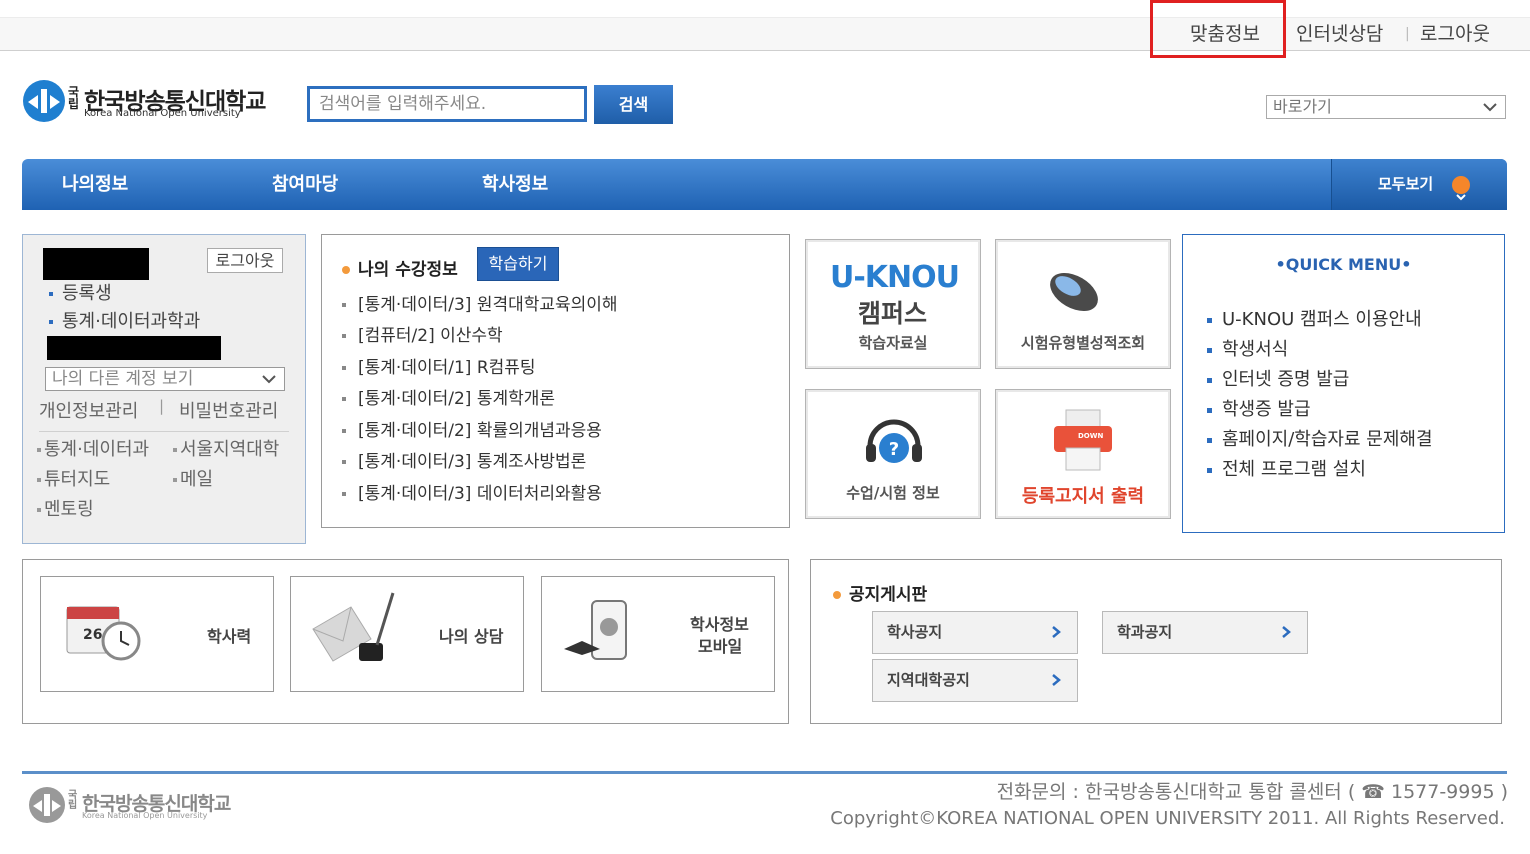 The width and height of the screenshot is (1530, 854). I want to click on internet-consult-link: 인터넷상담, so click(1339, 34).